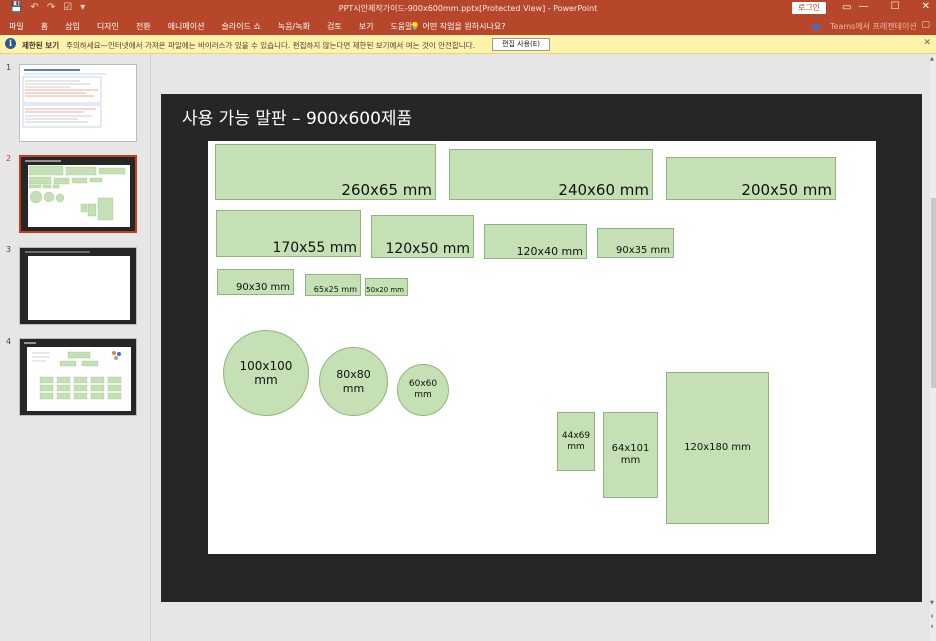 This screenshot has width=936, height=641. What do you see at coordinates (873, 26) in the screenshot?
I see `teams-label: Teams에서 프레젠테이션` at bounding box center [873, 26].